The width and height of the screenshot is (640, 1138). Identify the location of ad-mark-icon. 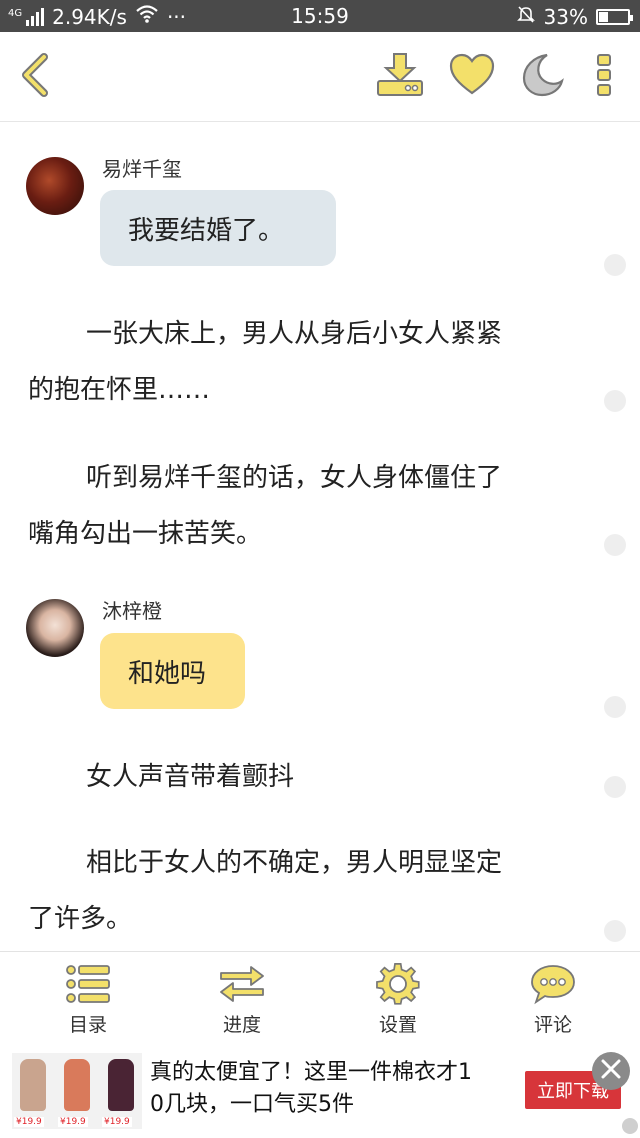
(630, 1126).